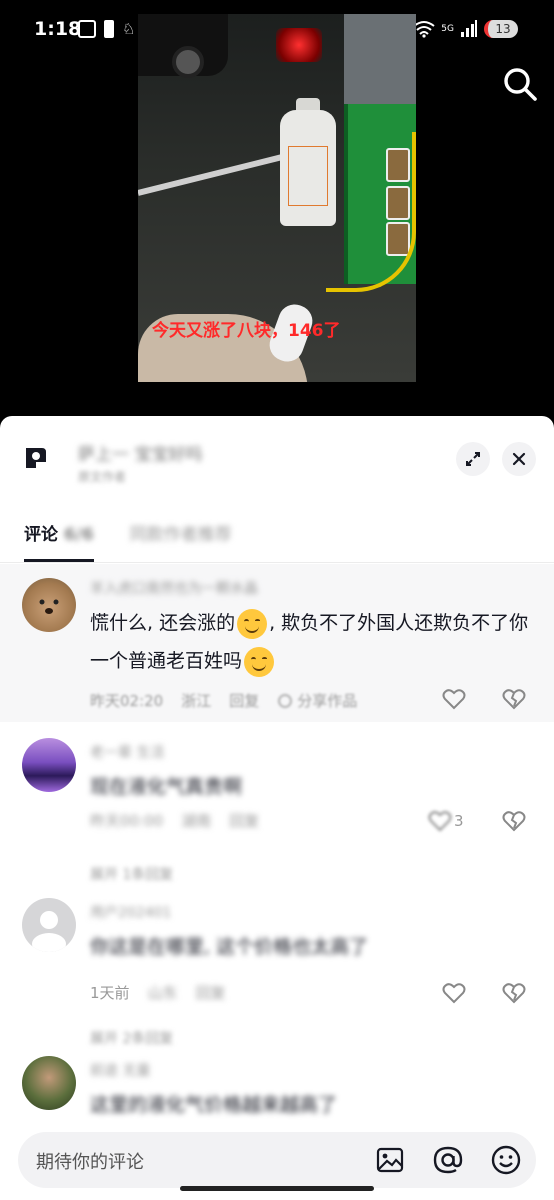 The width and height of the screenshot is (554, 1200). What do you see at coordinates (163, 623) in the screenshot?
I see `comment-text-part: 慌什么, 还会涨的` at bounding box center [163, 623].